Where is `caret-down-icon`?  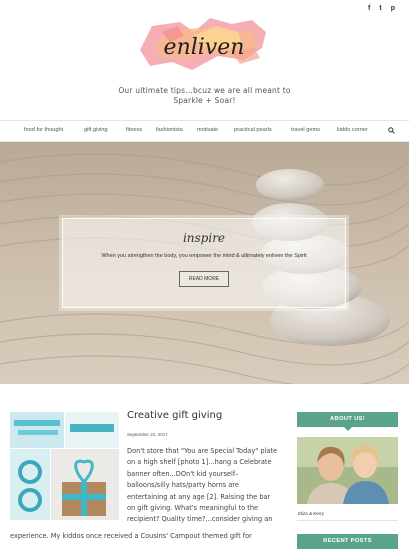 caret-down-icon is located at coordinates (348, 429).